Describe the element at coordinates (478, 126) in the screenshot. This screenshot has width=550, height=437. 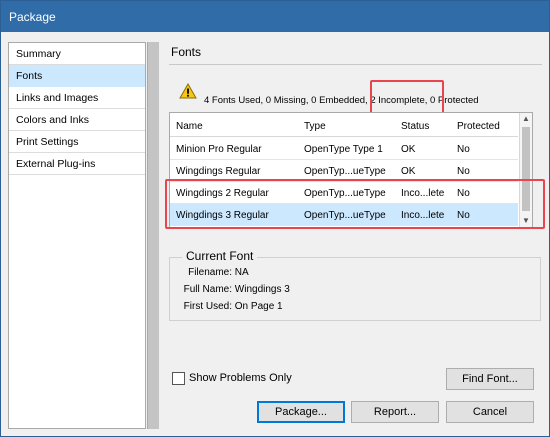
I see `column-header-protected: Protected` at that location.